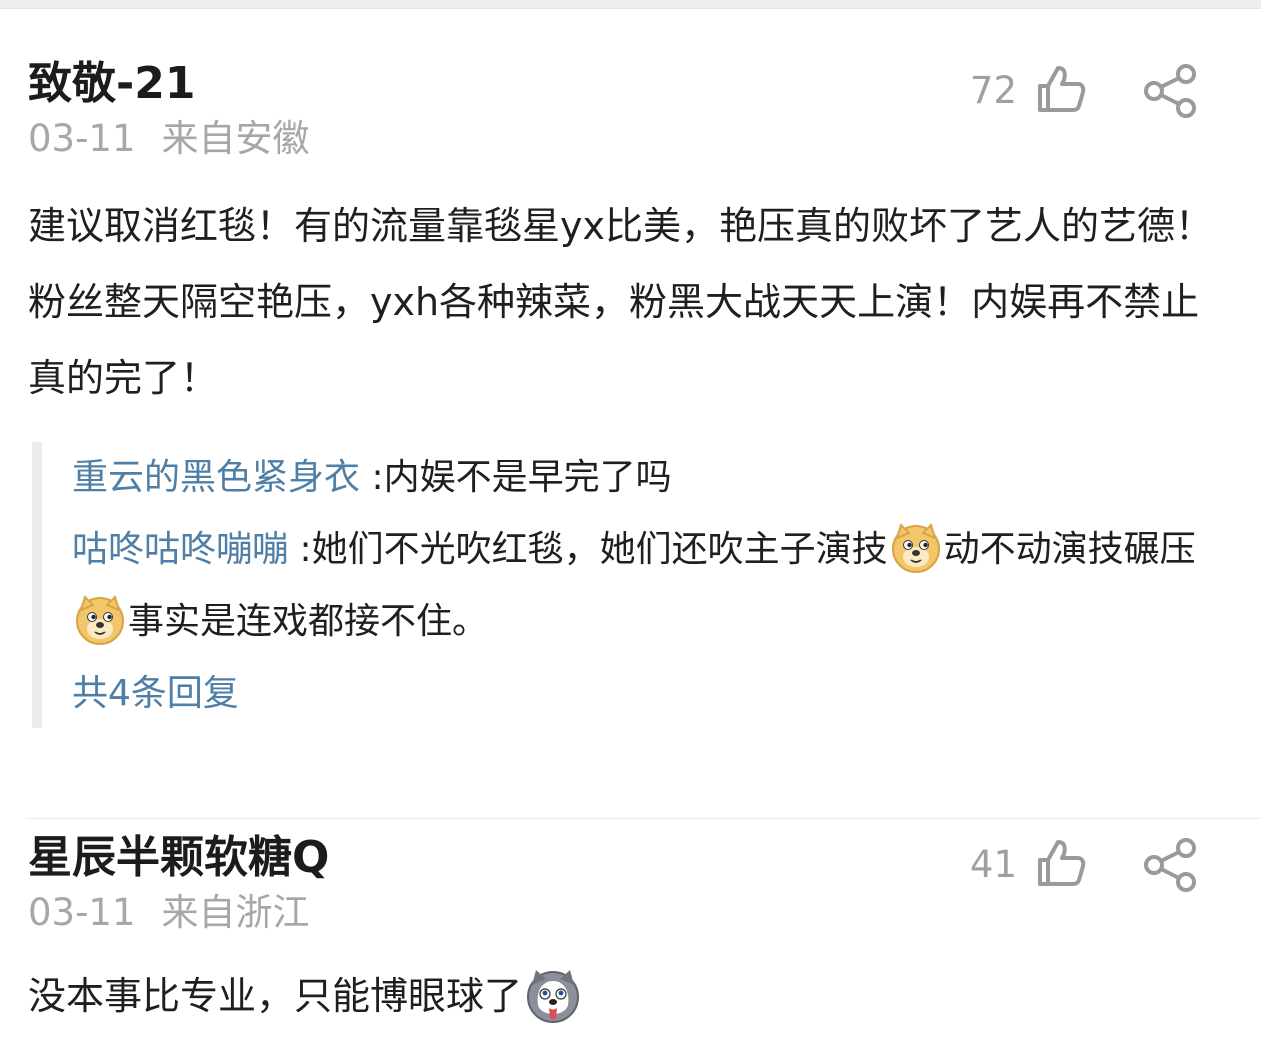  I want to click on comment-meta: 03-11 来自浙江, so click(169, 913).